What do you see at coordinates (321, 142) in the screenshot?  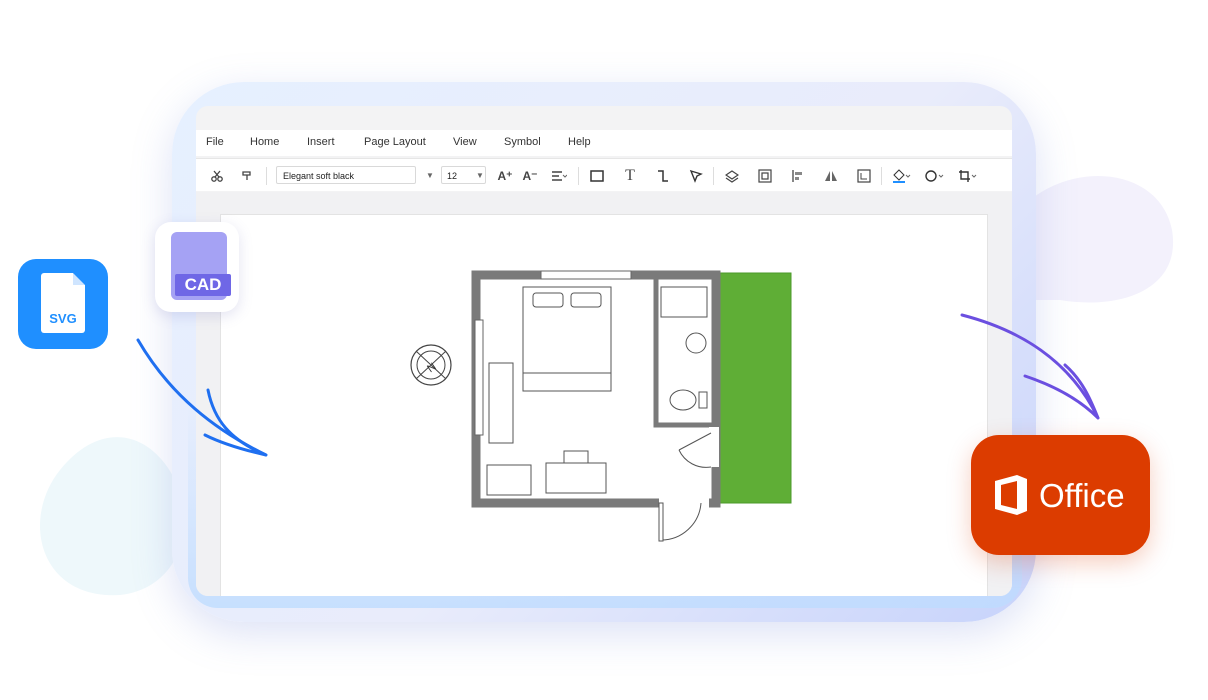 I see `menu-insert: Insert` at bounding box center [321, 142].